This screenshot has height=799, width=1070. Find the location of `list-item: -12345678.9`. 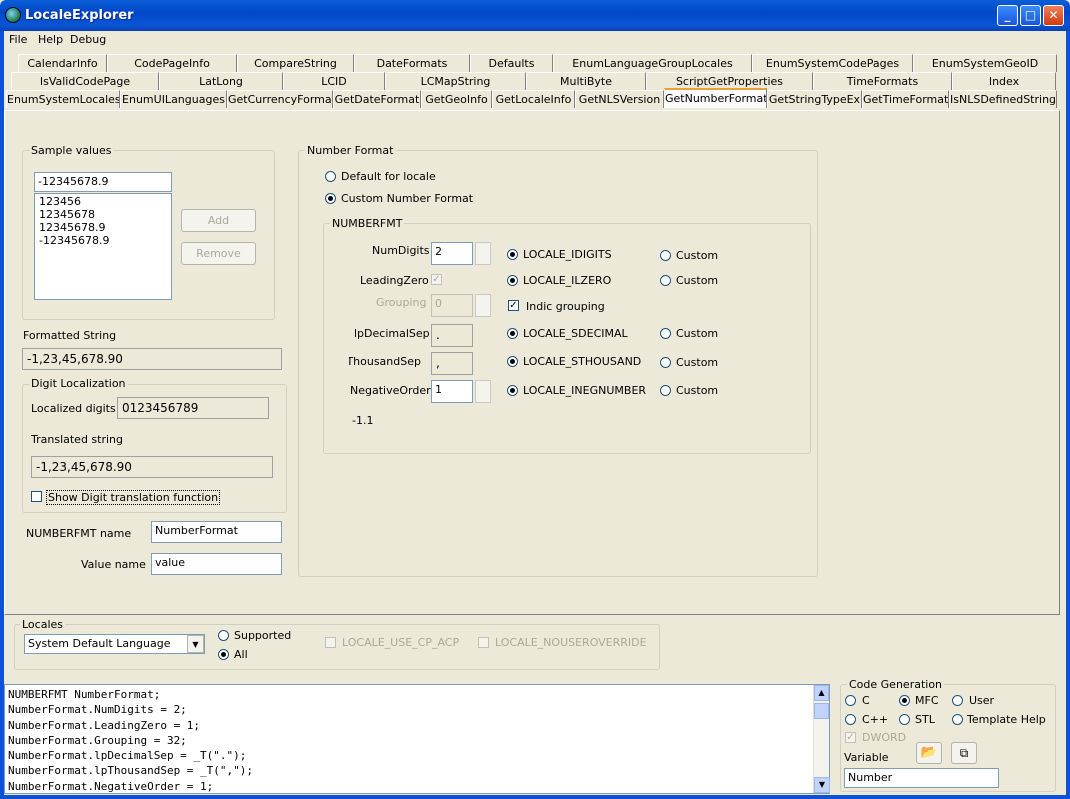

list-item: -12345678.9 is located at coordinates (103, 240).